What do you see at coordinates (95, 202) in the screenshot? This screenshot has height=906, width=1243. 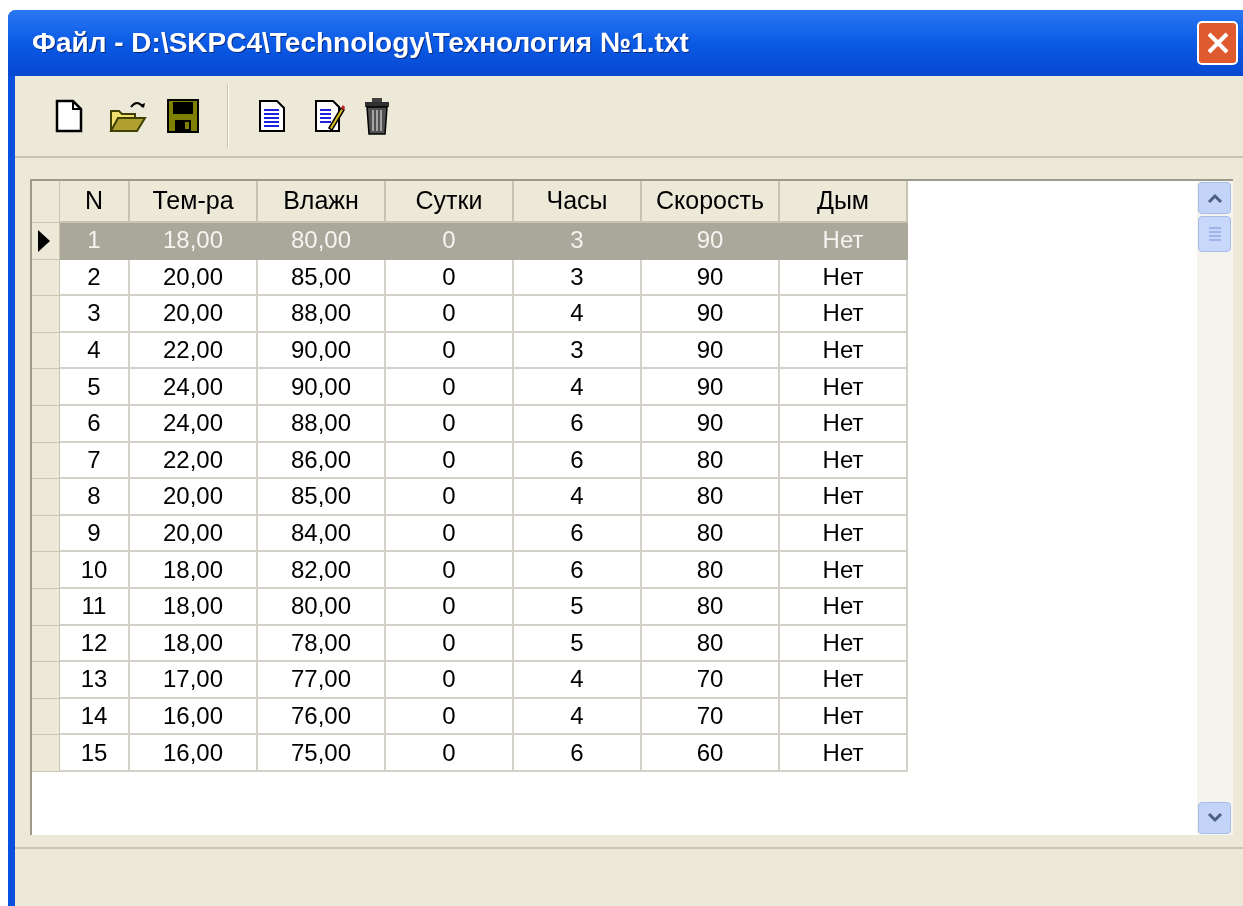 I see `column-header: N` at bounding box center [95, 202].